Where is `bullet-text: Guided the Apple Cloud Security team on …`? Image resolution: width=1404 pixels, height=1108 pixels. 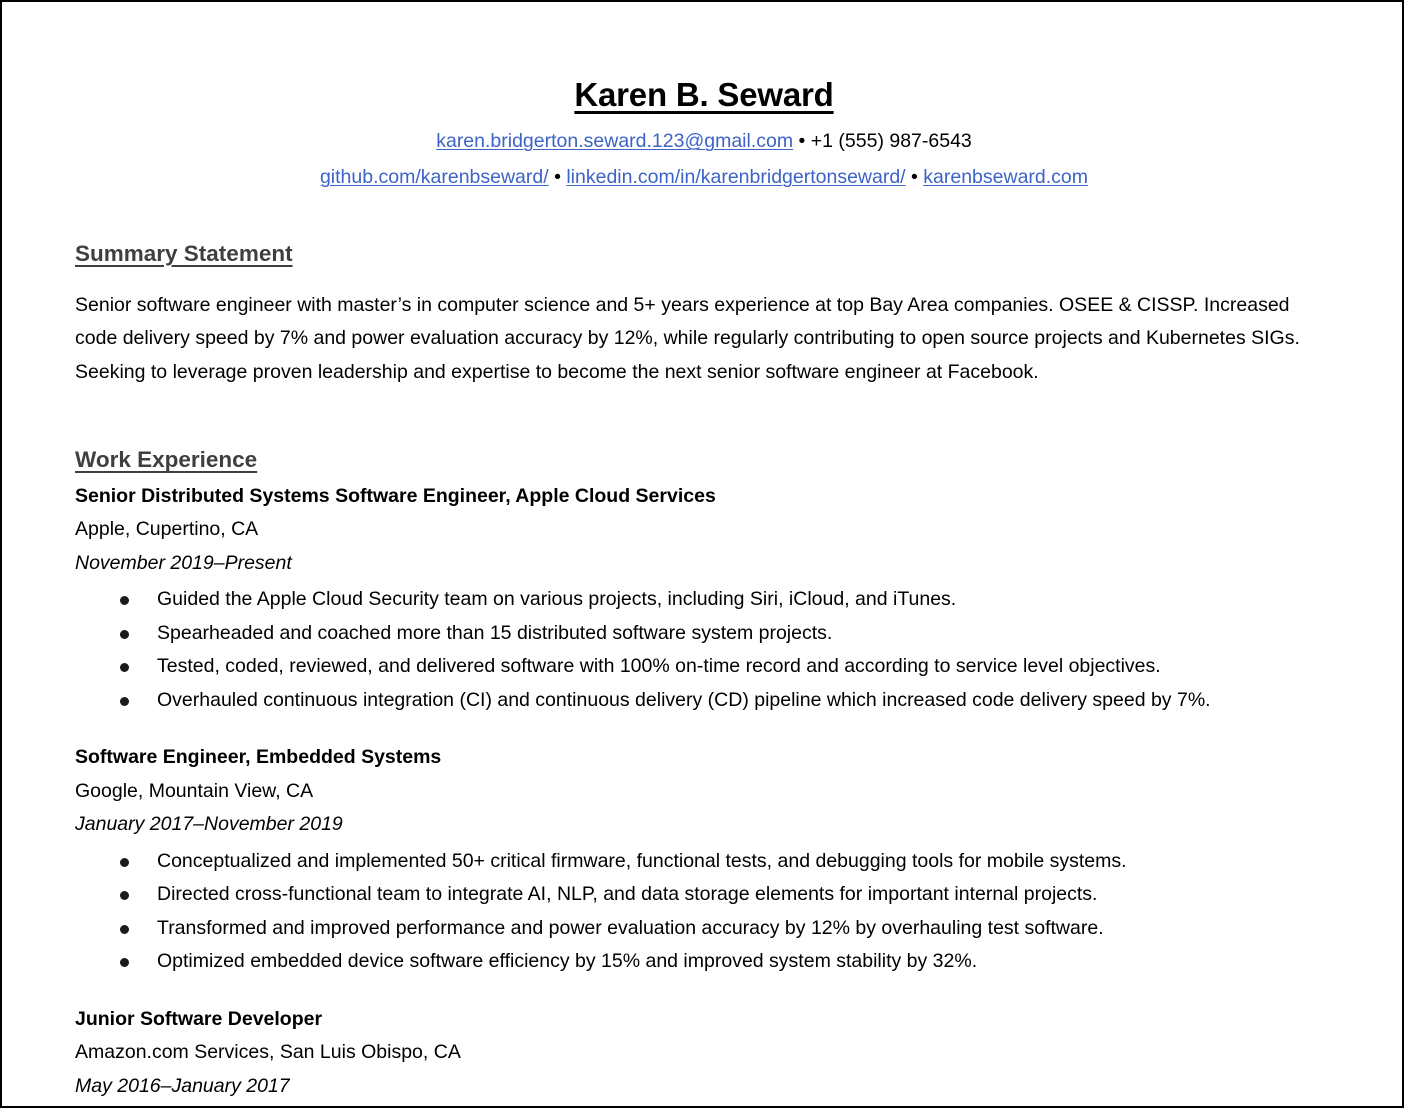
bullet-text: Guided the Apple Cloud Security team on … is located at coordinates (557, 599).